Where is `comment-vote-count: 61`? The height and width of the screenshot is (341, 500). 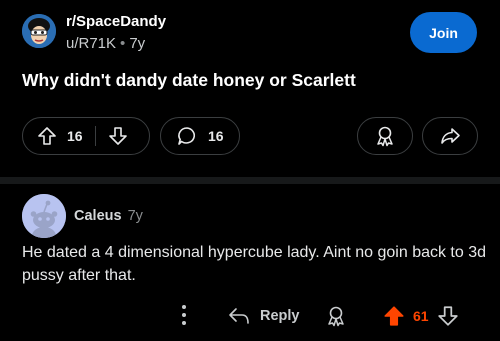
comment-vote-count: 61 is located at coordinates (421, 316).